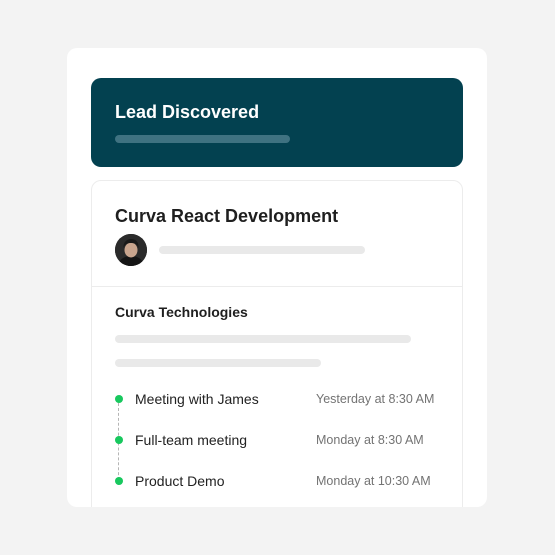  Describe the element at coordinates (277, 481) in the screenshot. I see `activity-item: Product Demo Monday at 10:30 AM` at that location.